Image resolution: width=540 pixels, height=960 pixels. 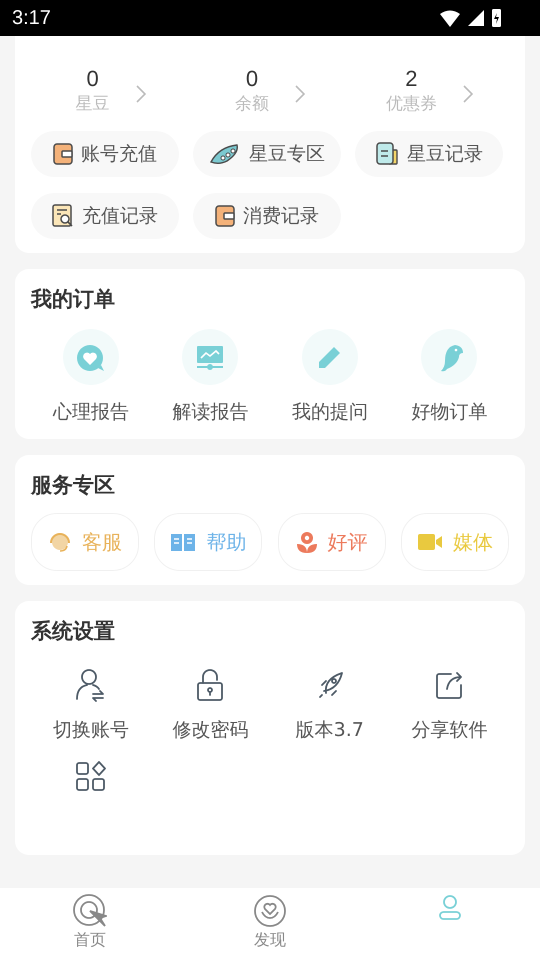 What do you see at coordinates (210, 357) in the screenshot?
I see `monitor-icon` at bounding box center [210, 357].